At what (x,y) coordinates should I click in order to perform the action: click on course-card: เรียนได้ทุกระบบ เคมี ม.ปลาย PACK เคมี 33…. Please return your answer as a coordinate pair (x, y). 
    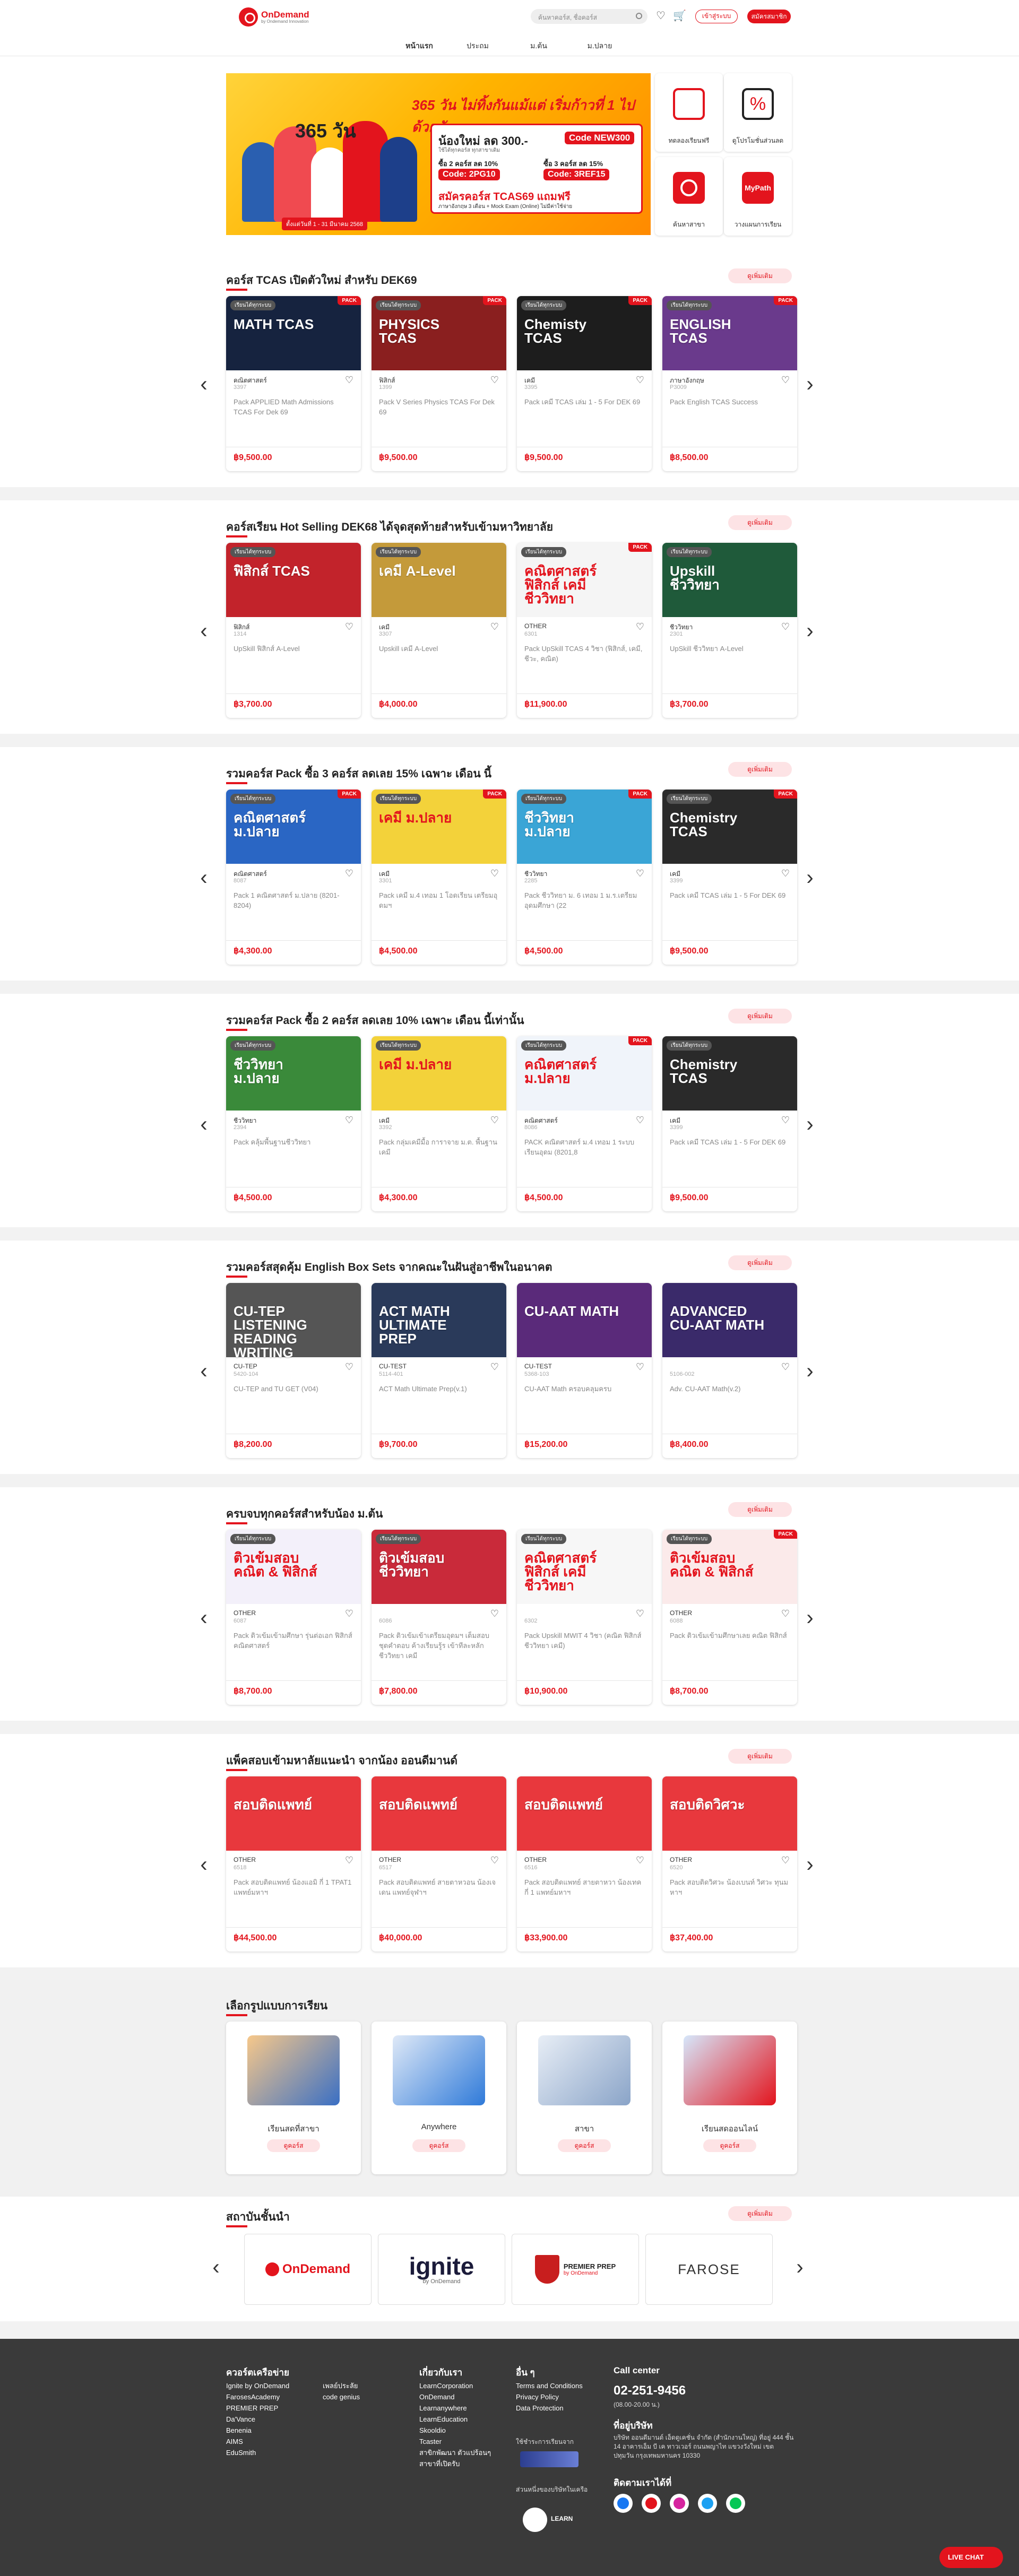
    Looking at the image, I should click on (439, 877).